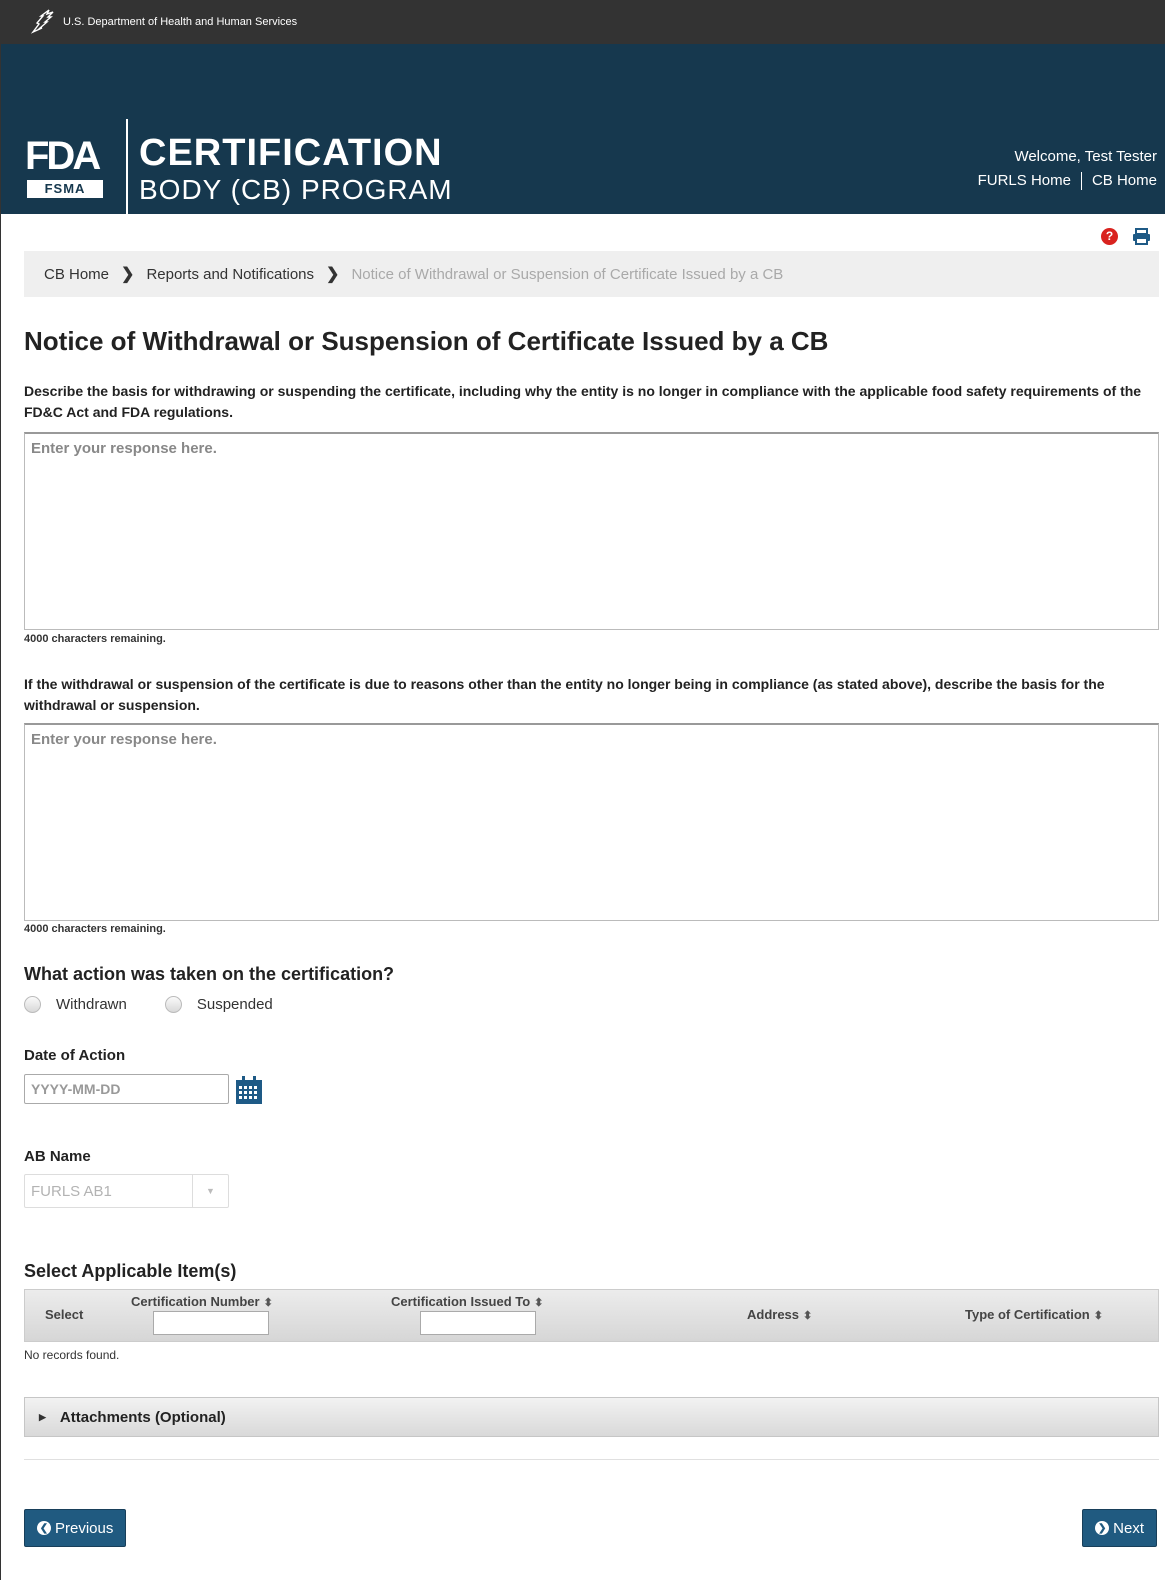  I want to click on fda-logo: FDA, so click(63, 156).